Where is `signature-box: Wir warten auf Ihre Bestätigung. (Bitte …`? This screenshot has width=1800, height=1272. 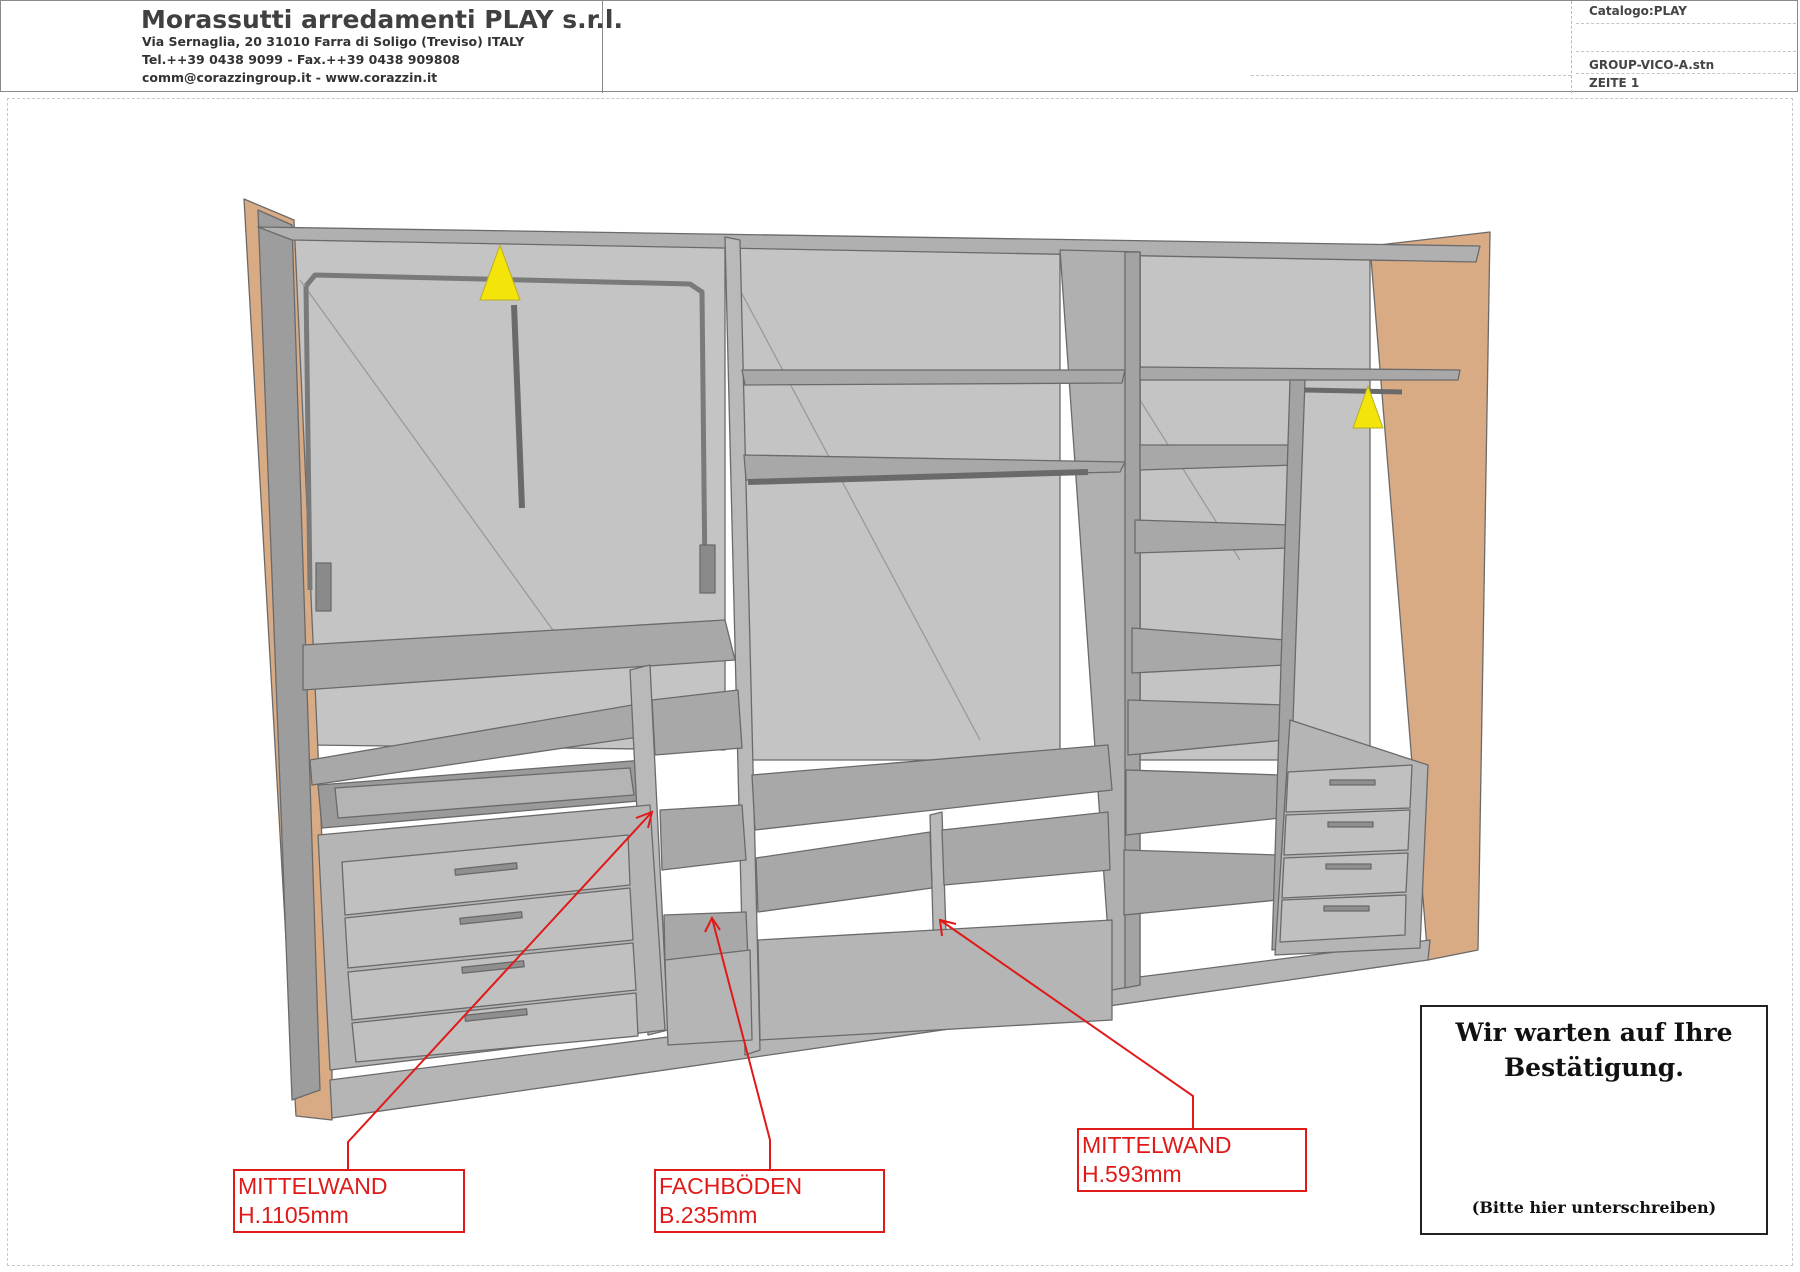 signature-box: Wir warten auf Ihre Bestätigung. (Bitte … is located at coordinates (1594, 1120).